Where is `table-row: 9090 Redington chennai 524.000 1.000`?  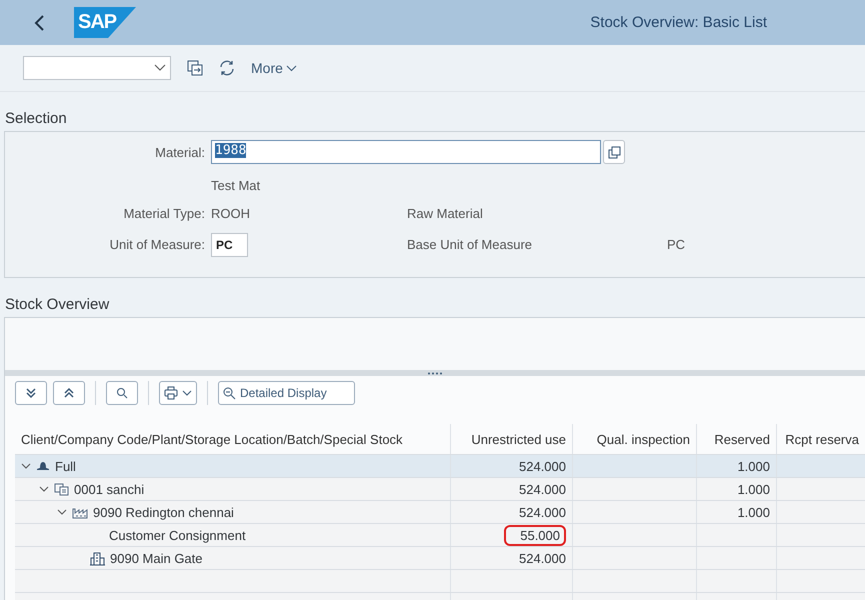 table-row: 9090 Redington chennai 524.000 1.000 is located at coordinates (440, 511).